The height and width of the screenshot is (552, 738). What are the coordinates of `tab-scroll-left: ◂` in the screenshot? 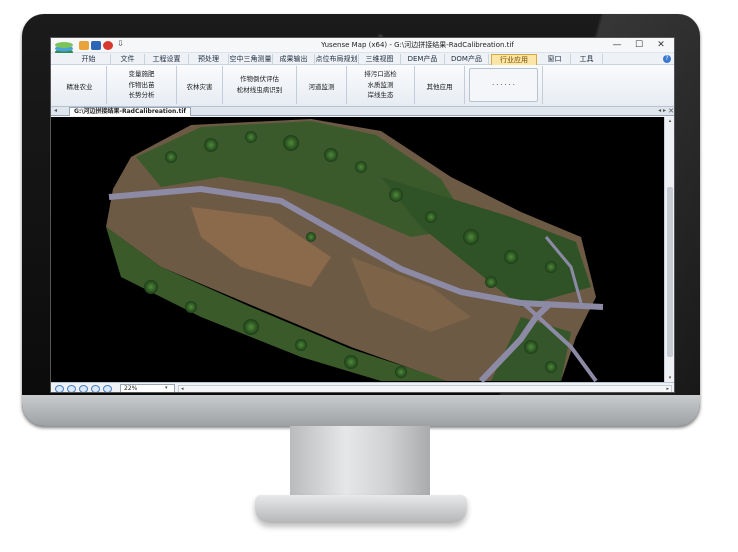 It's located at (55, 110).